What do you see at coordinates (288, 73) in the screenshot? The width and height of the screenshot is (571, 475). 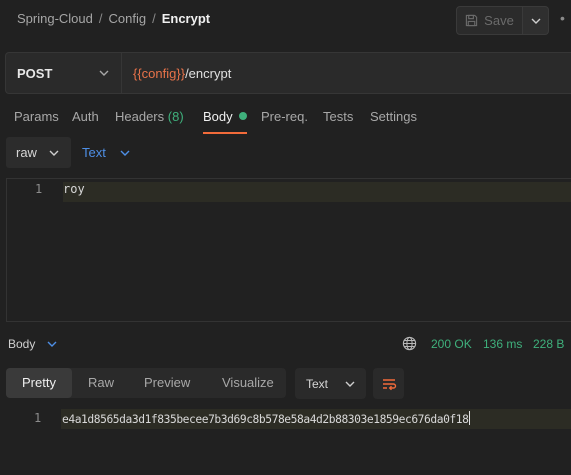 I see `request-url-bar: POST {{config}}/encrypt` at bounding box center [288, 73].